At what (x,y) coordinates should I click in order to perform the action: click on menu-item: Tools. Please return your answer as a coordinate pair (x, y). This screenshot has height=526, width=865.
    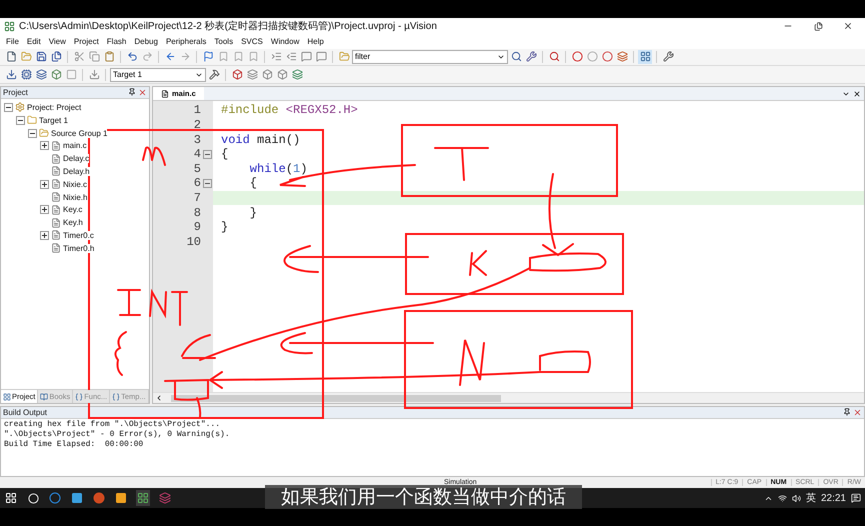
    Looking at the image, I should click on (224, 41).